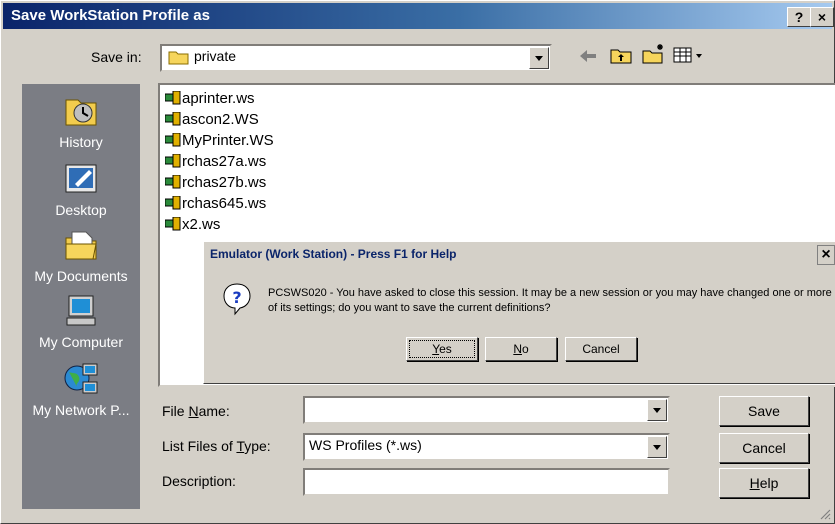 This screenshot has width=835, height=524. Describe the element at coordinates (215, 183) in the screenshot. I see `file-item: rchas27b.ws` at that location.